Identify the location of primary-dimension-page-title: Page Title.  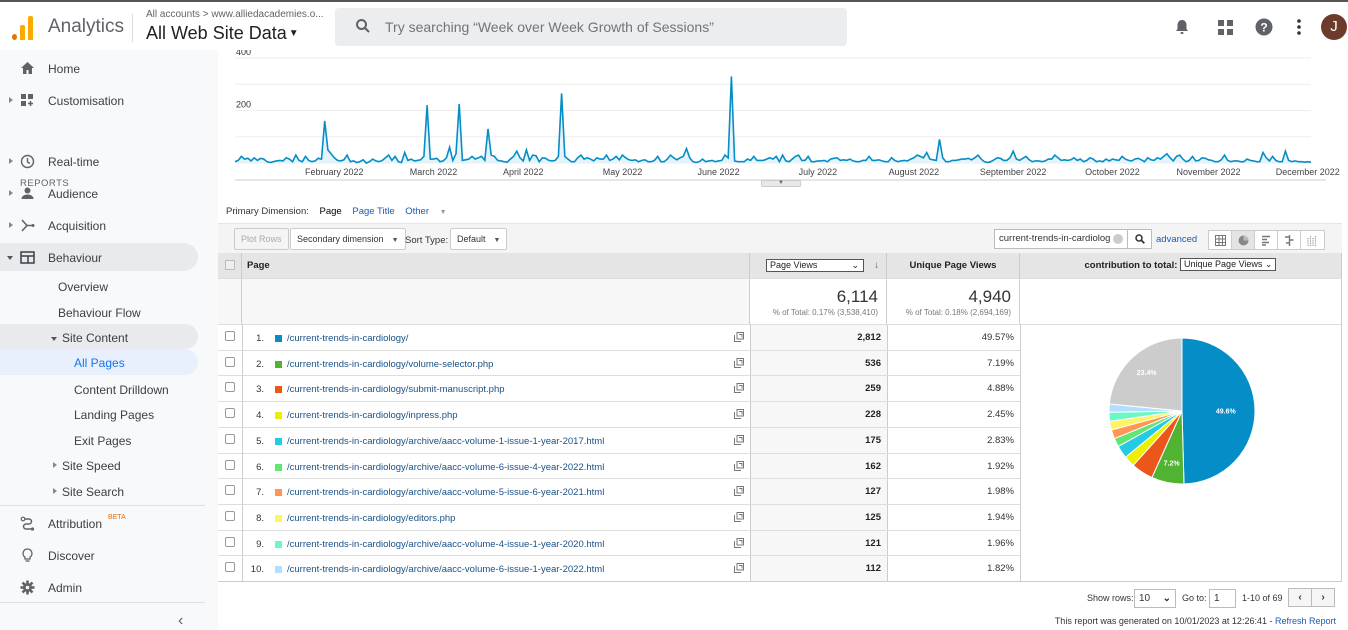
(373, 211).